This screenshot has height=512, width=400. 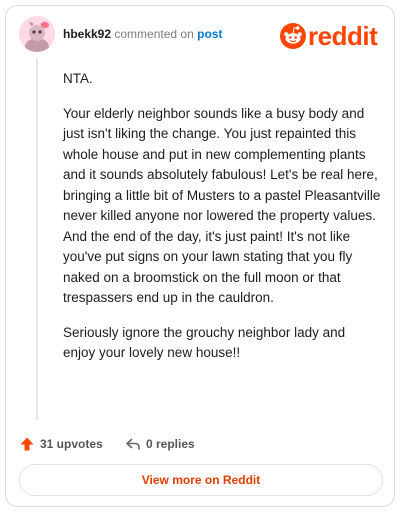 I want to click on reply-button: 0 replies, so click(x=160, y=444).